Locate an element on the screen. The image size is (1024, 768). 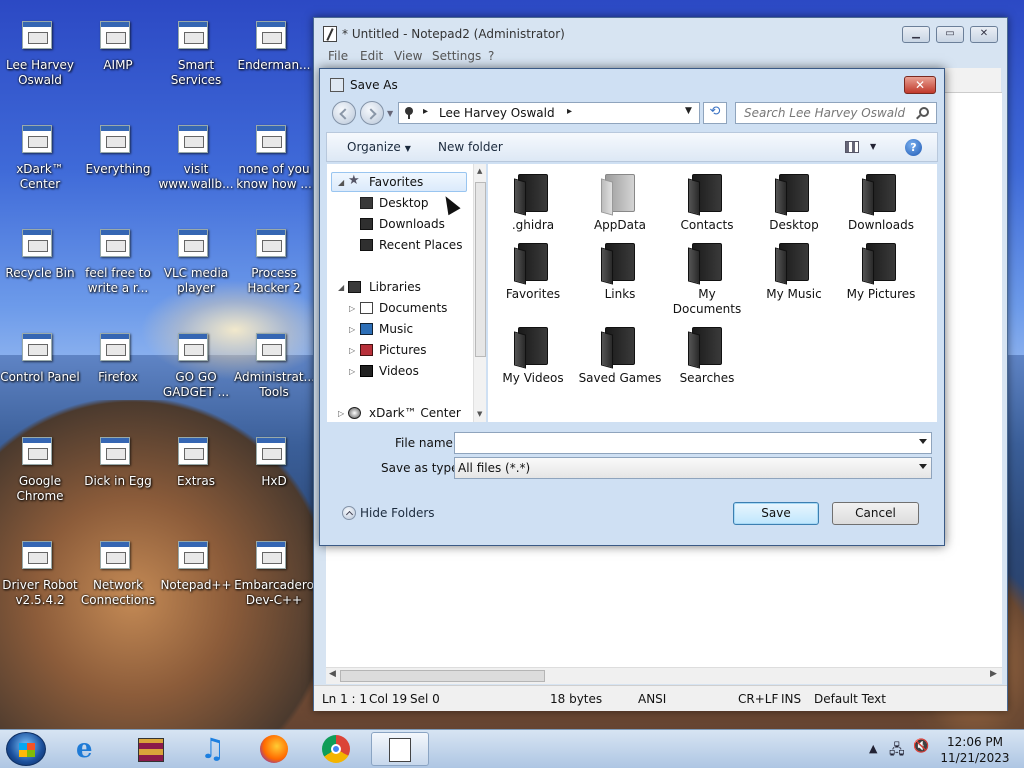
folder-item: Searches is located at coordinates (707, 355).